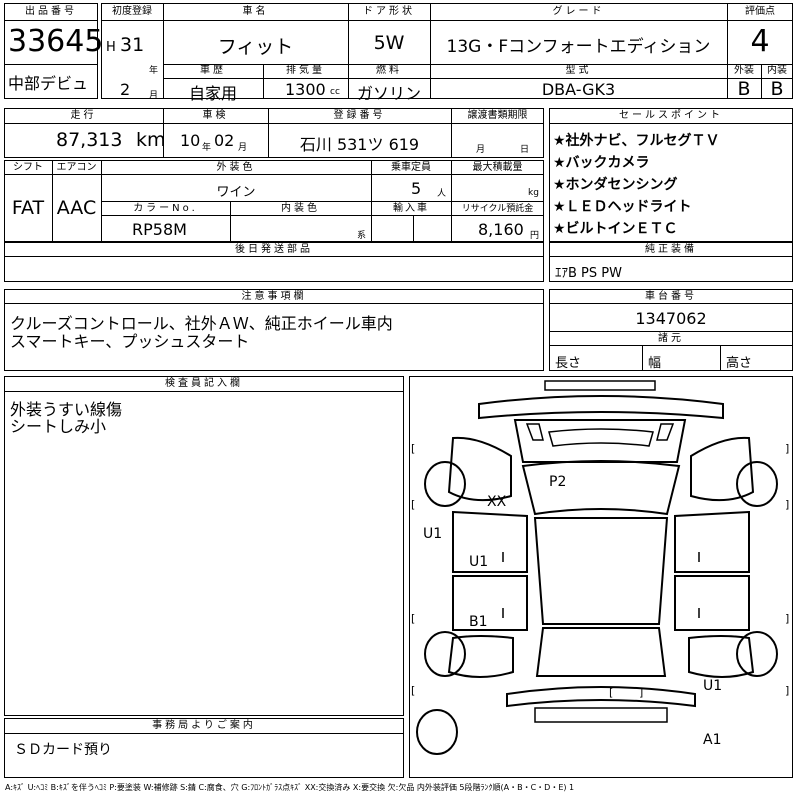  I want to click on mileage-unit: km, so click(151, 140).